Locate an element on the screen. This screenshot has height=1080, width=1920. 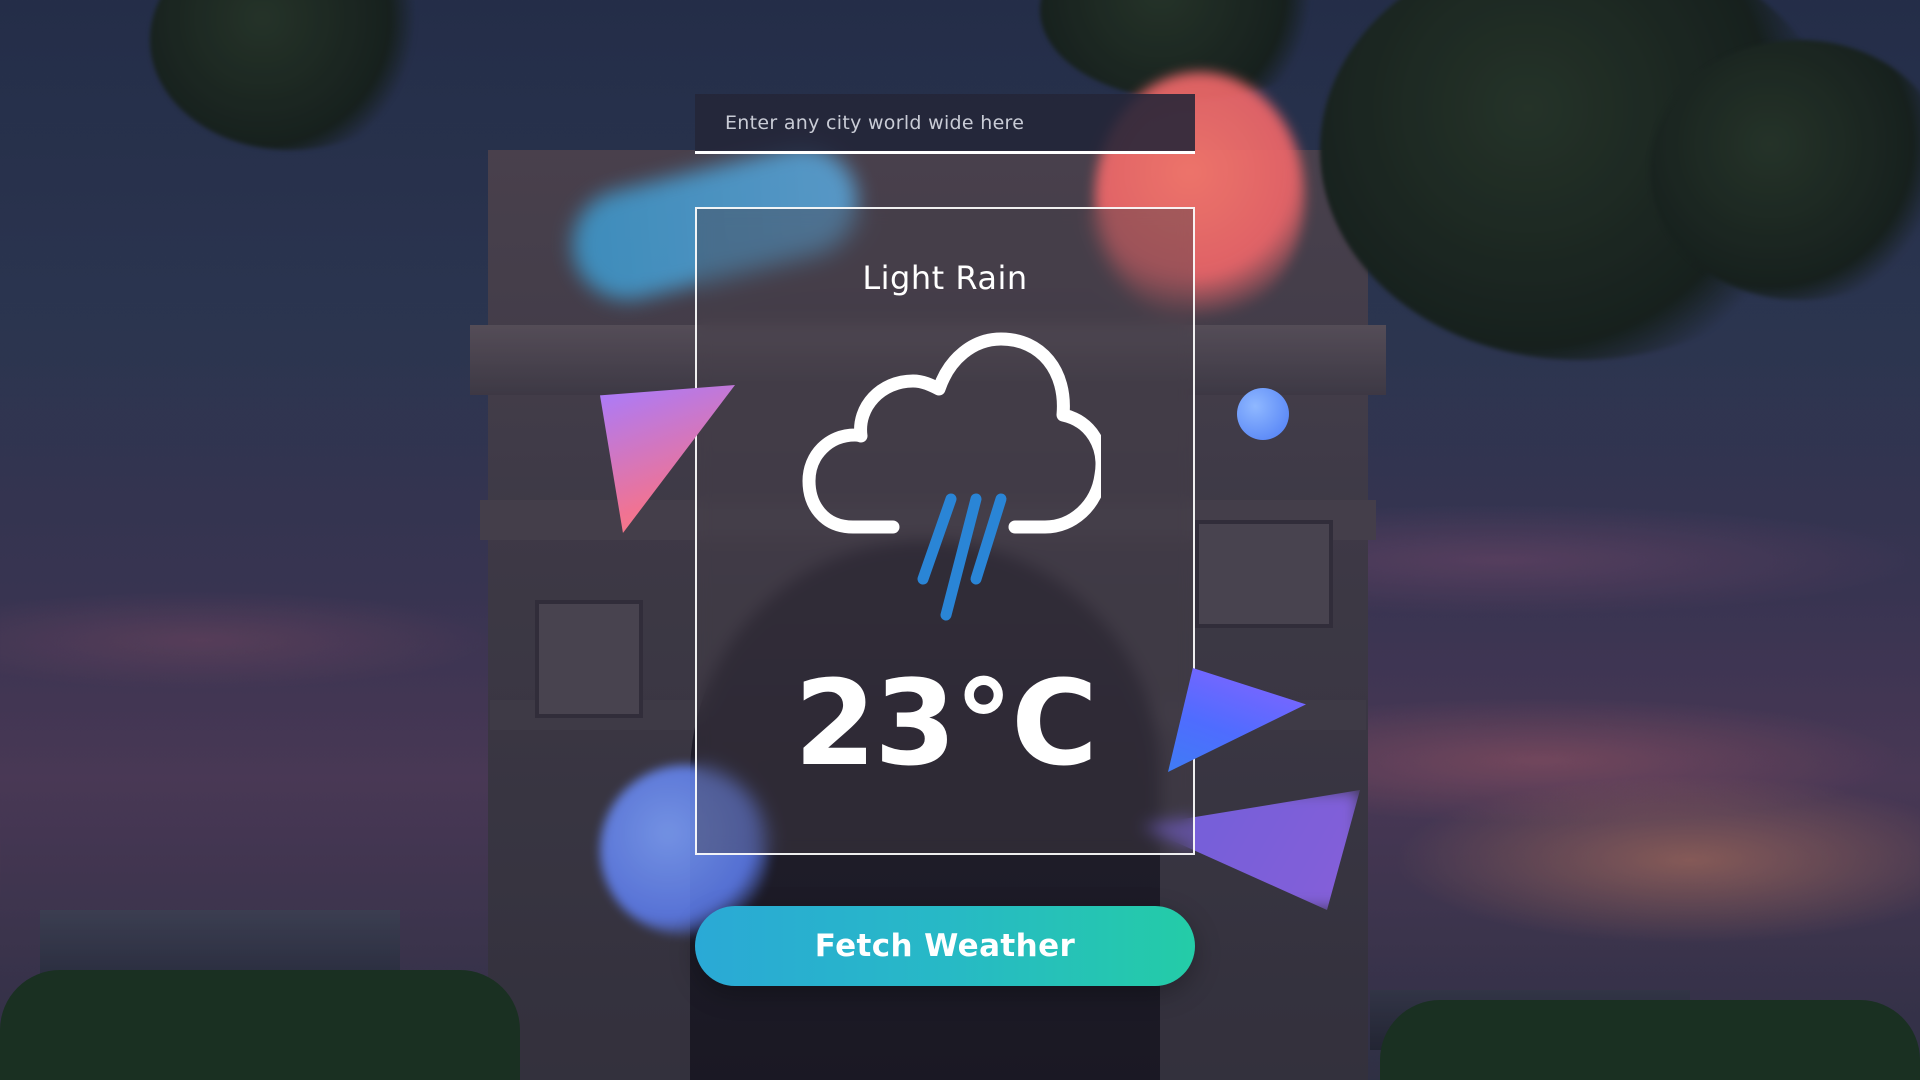
fetch-weather-button: Fetch Weather is located at coordinates (945, 946).